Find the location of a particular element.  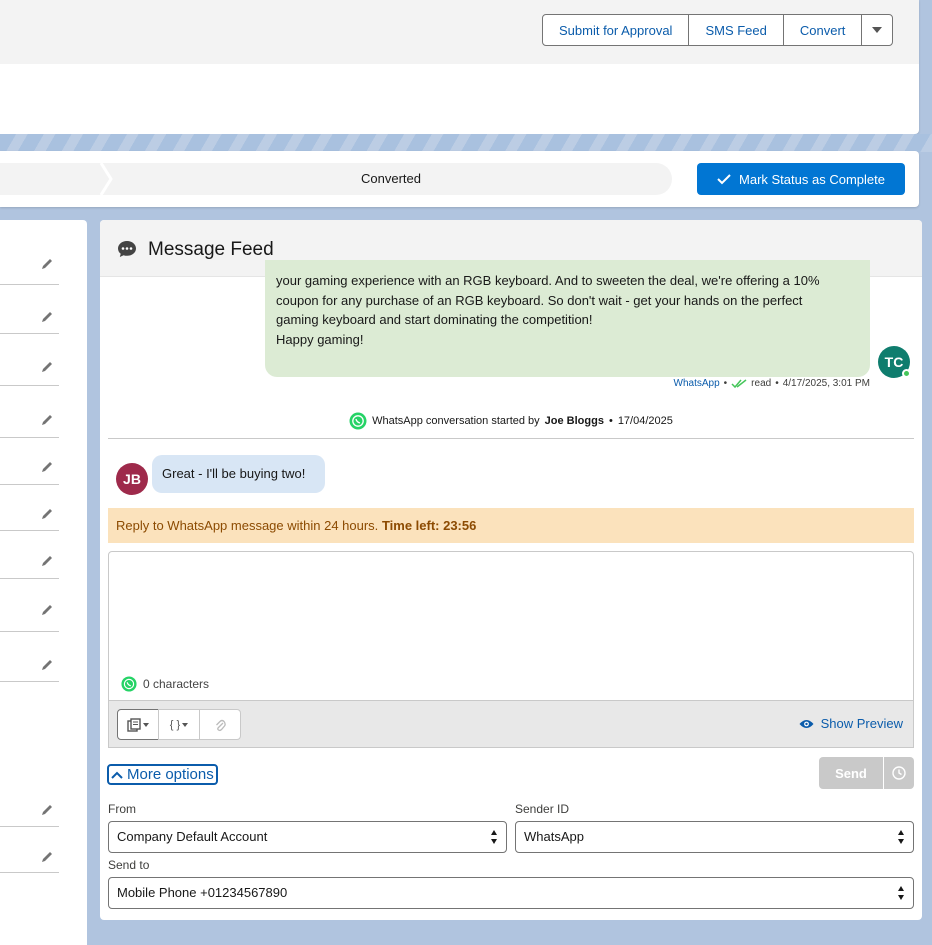

avatar-initials: TC is located at coordinates (894, 362).